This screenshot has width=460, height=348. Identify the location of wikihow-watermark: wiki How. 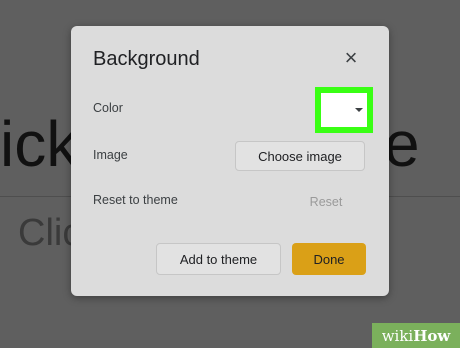
(416, 335).